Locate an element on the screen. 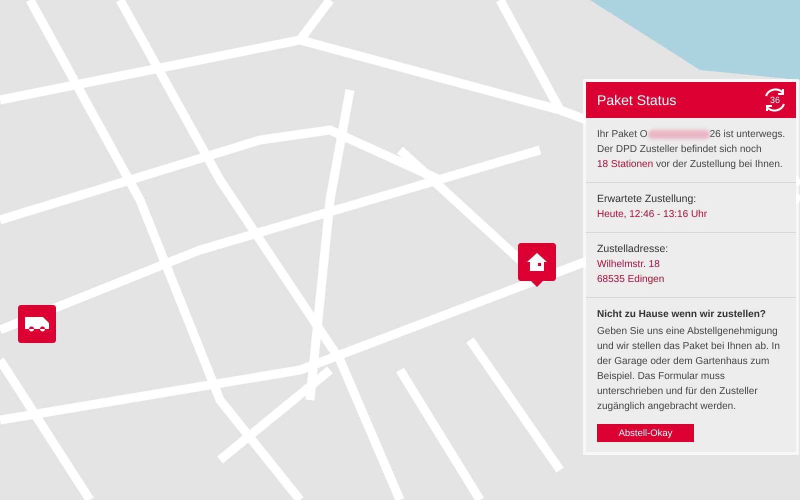 The width and height of the screenshot is (800, 500). section-value: Heute, 12:46 - 13:16 Uhr is located at coordinates (652, 215).